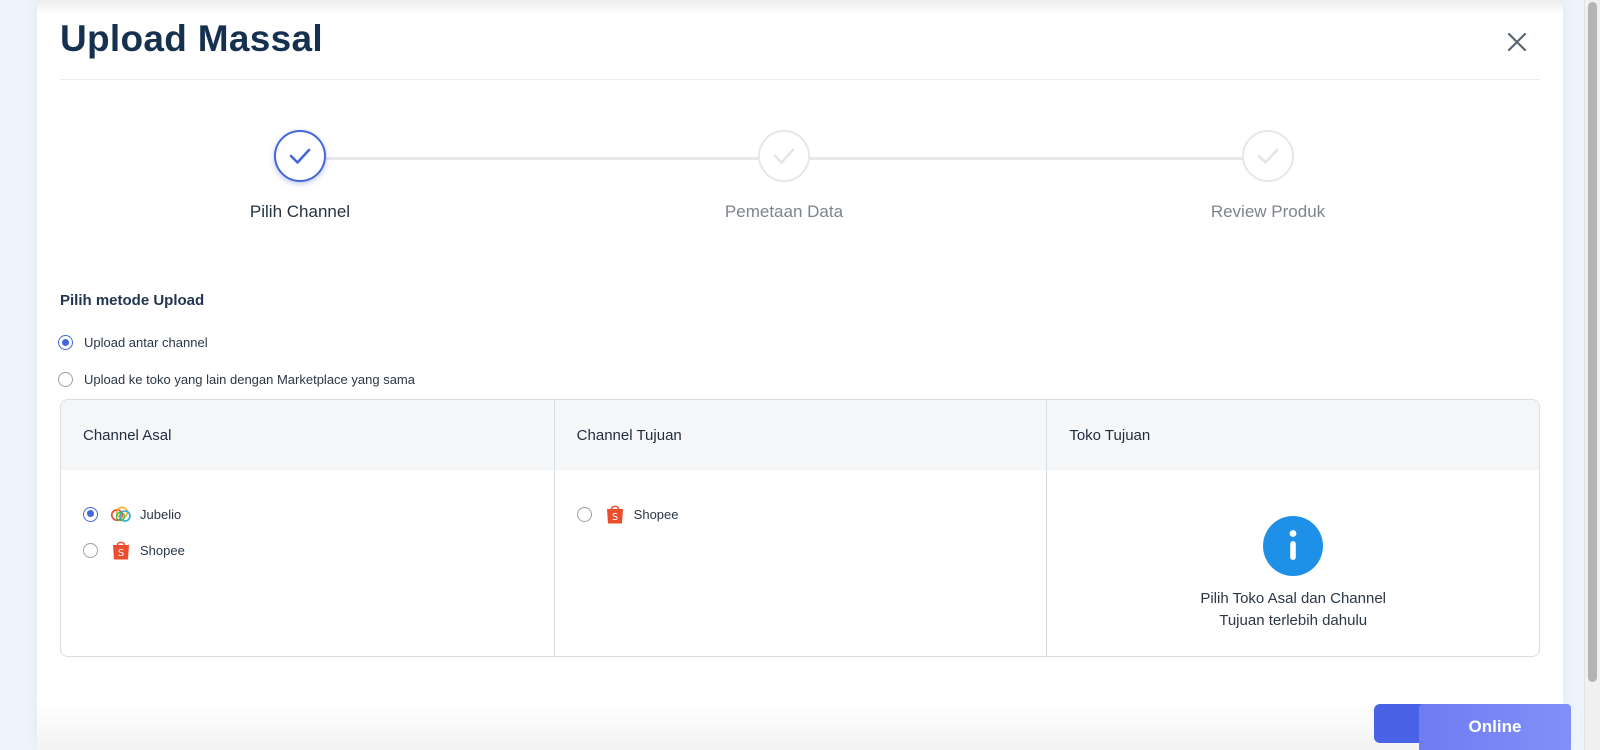  What do you see at coordinates (1268, 211) in the screenshot?
I see `step-label: Review Produk` at bounding box center [1268, 211].